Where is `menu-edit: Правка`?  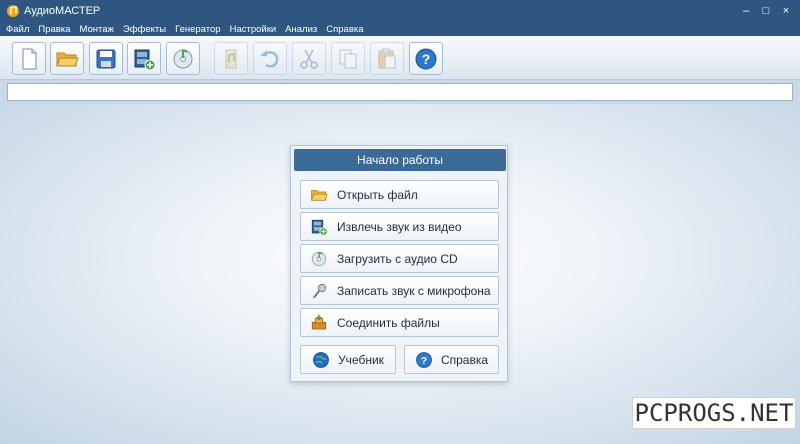
menu-edit: Правка is located at coordinates (54, 29).